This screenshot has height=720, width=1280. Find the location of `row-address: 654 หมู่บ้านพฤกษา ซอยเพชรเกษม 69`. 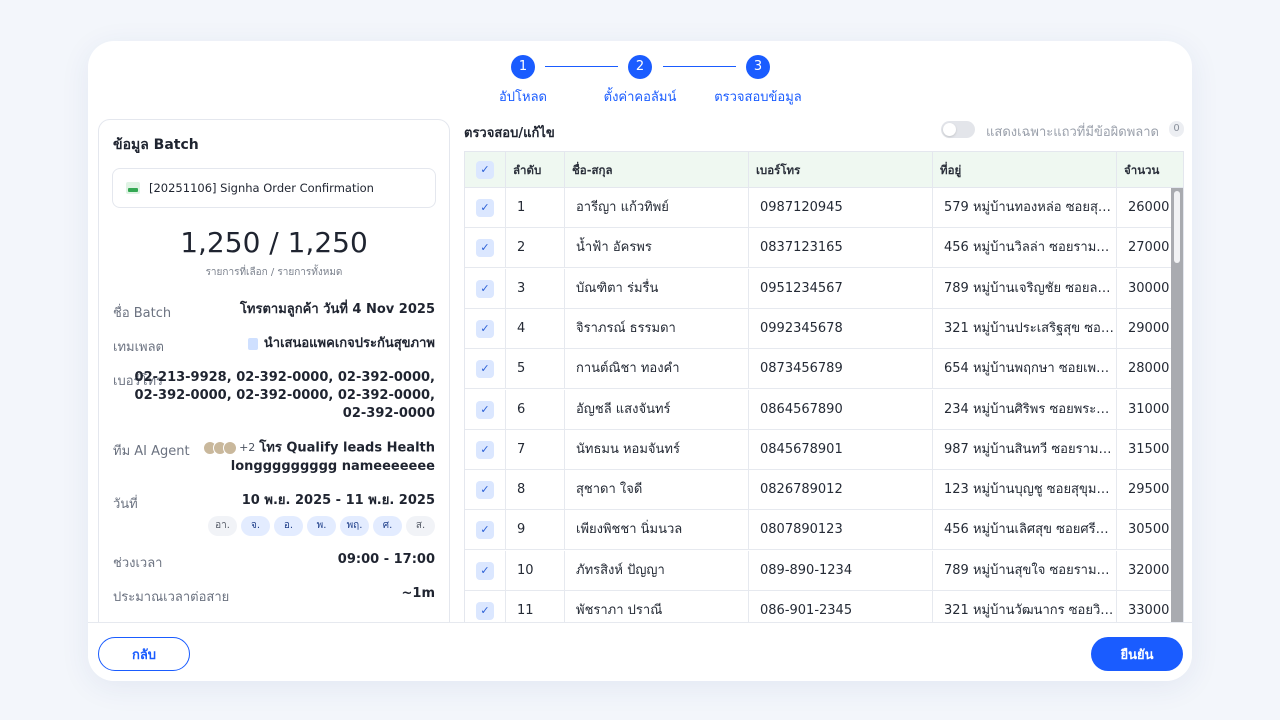

row-address: 654 หมู่บ้านพฤกษา ซอยเพชรเกษม 69 is located at coordinates (1024, 369).